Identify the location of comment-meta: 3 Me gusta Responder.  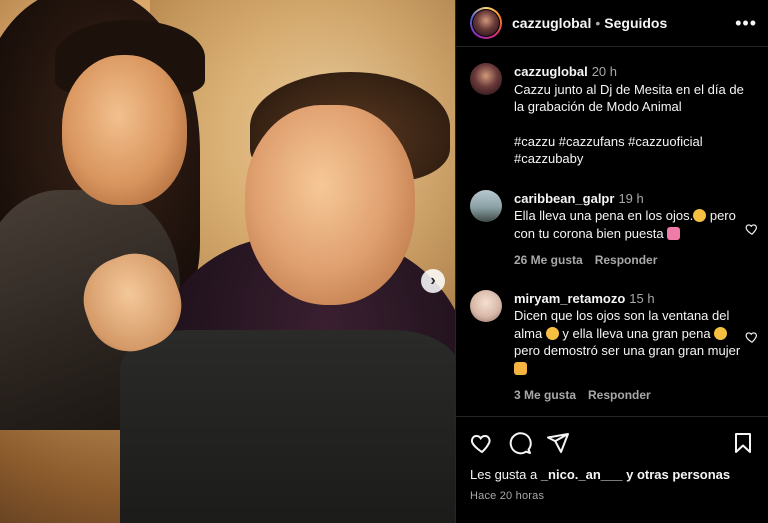
(628, 396).